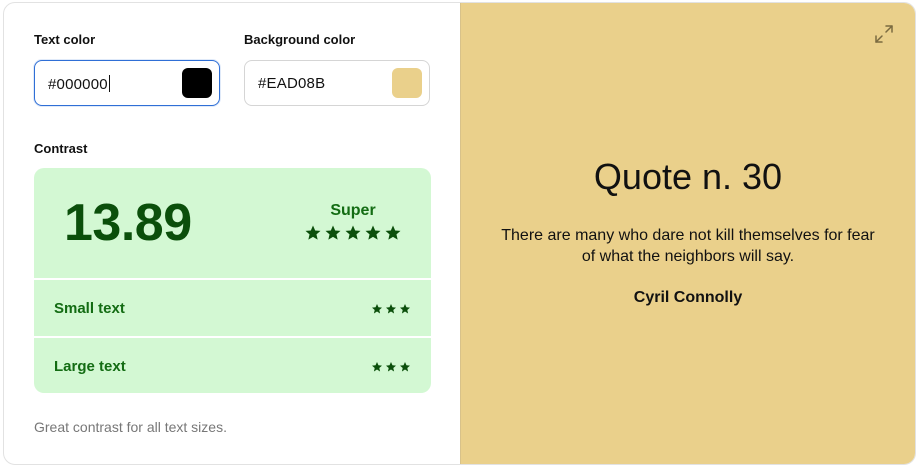 The height and width of the screenshot is (467, 919). I want to click on grade-label: Super, so click(353, 210).